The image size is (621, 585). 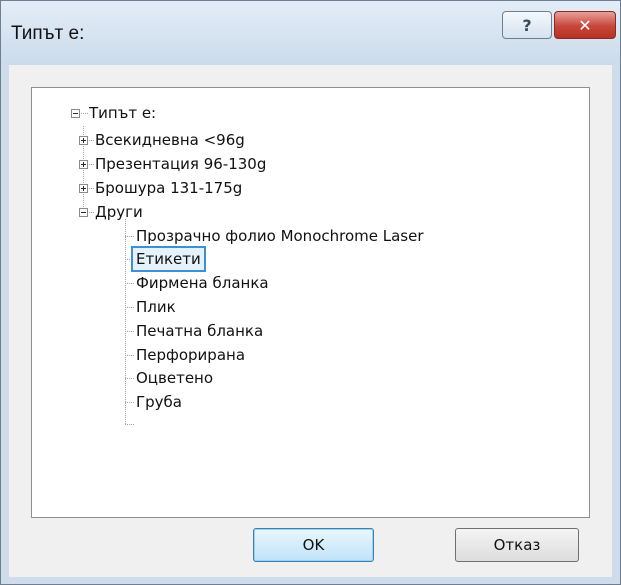 I want to click on tree-item-letterhead: Фирмена бланка, so click(x=202, y=283).